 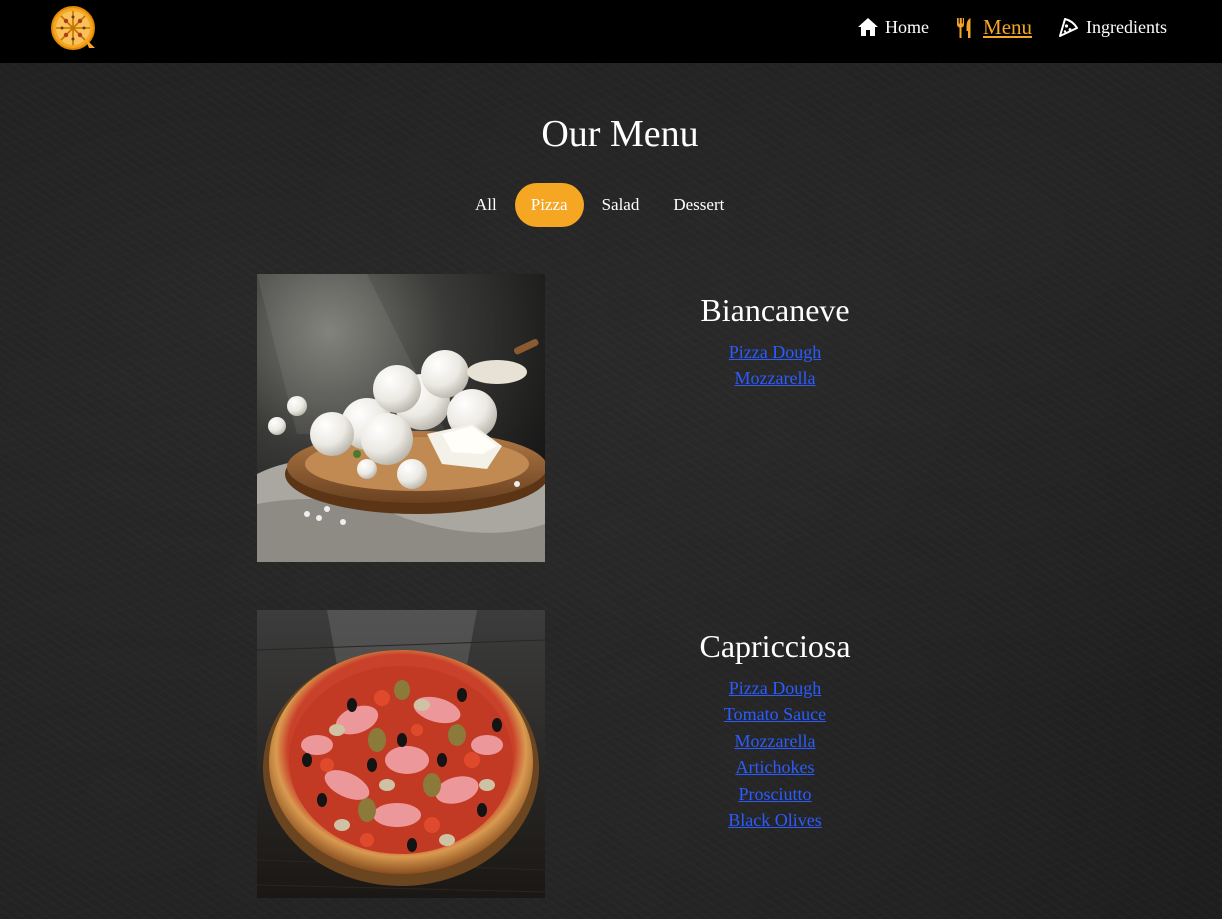 What do you see at coordinates (401, 754) in the screenshot?
I see `capricciosa-pizza-photo` at bounding box center [401, 754].